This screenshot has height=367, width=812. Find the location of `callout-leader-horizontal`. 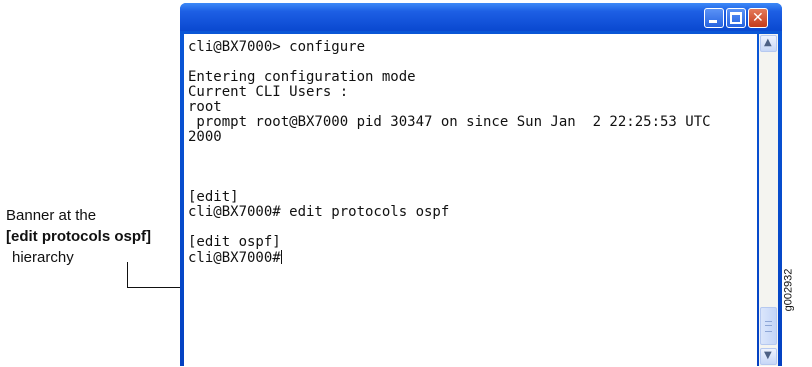

callout-leader-horizontal is located at coordinates (154, 287).